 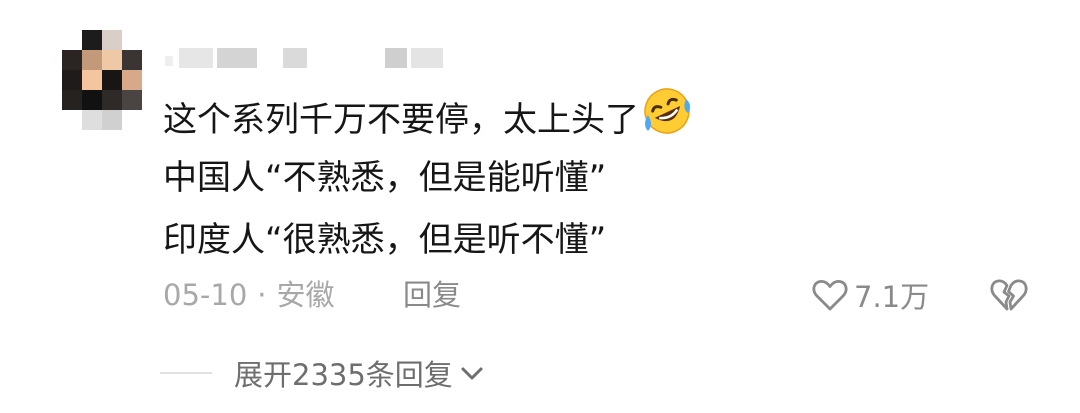 I want to click on comment-line: 印度人“很熟悉，但是听不懂”, so click(x=385, y=240).